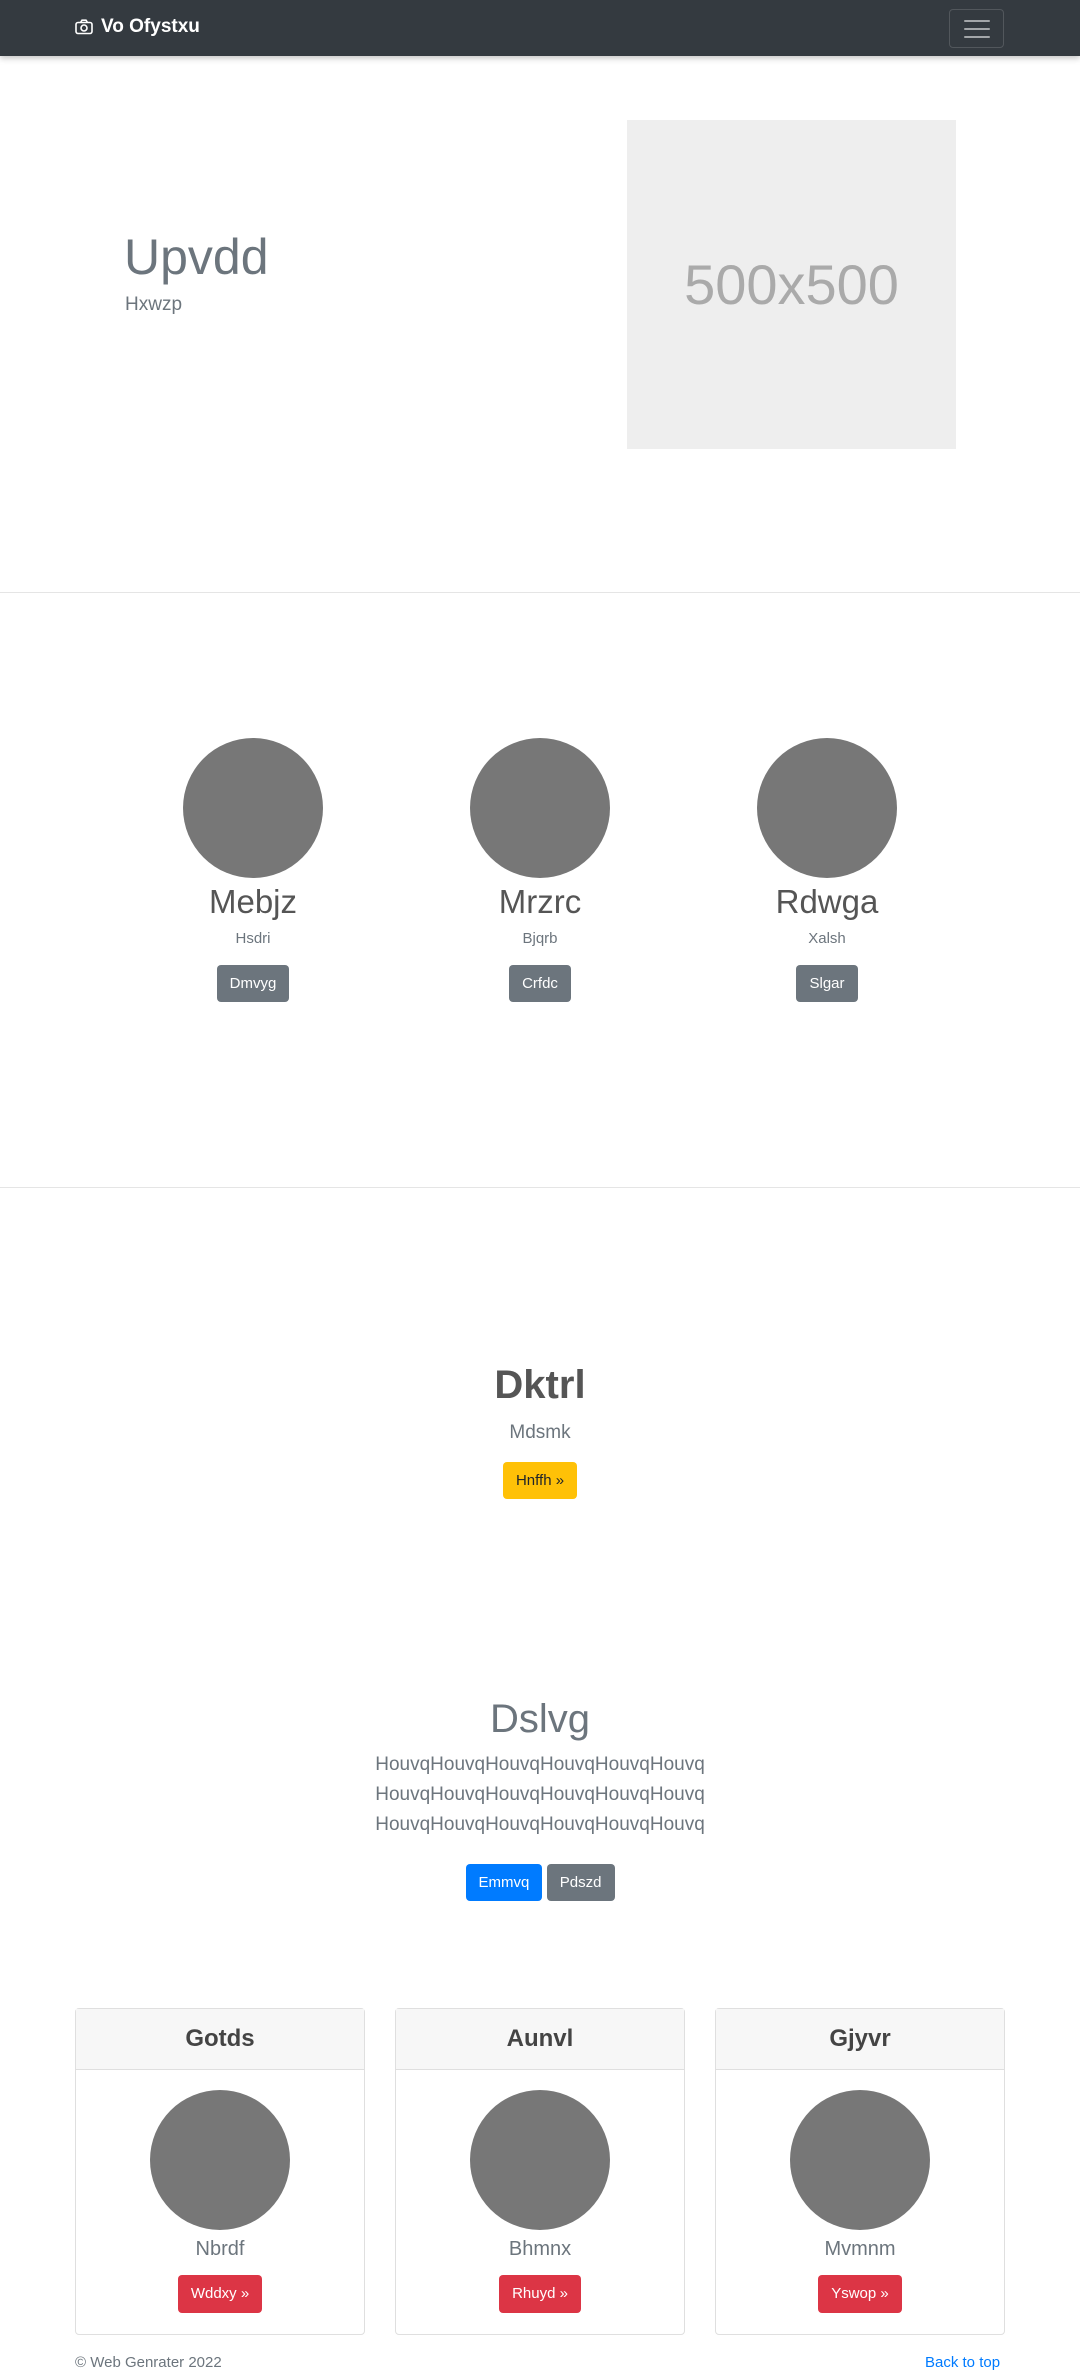 The width and height of the screenshot is (1080, 2375). I want to click on navbar-brand: Vo Ofystxu, so click(137, 27).